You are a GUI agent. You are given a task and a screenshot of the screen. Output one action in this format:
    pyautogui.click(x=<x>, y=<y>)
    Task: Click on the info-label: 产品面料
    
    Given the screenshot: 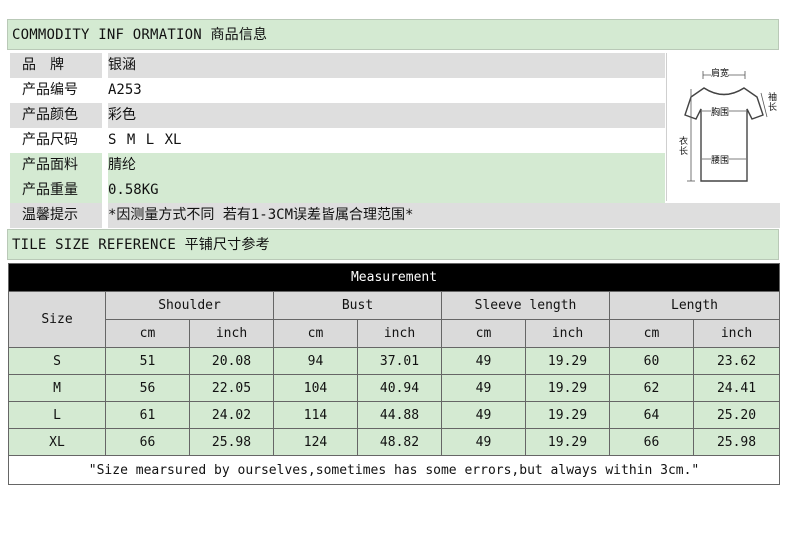 What is the action you would take?
    pyautogui.click(x=56, y=165)
    